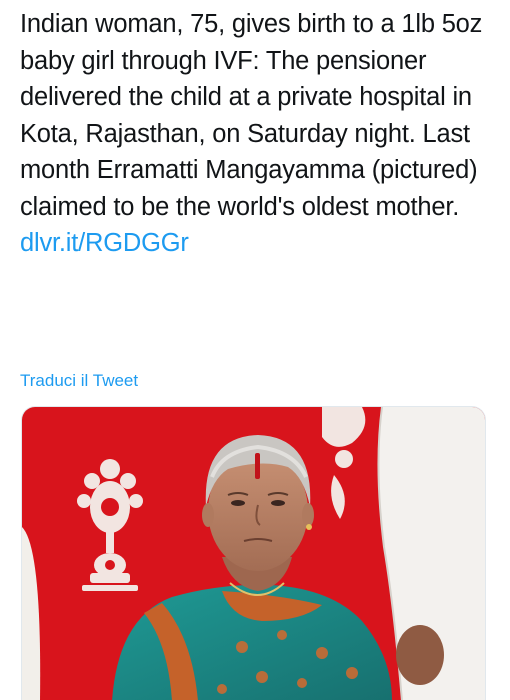 This screenshot has width=510, height=700. Describe the element at coordinates (104, 243) in the screenshot. I see `tweet-link: dlvr.it/RGDGGr` at that location.